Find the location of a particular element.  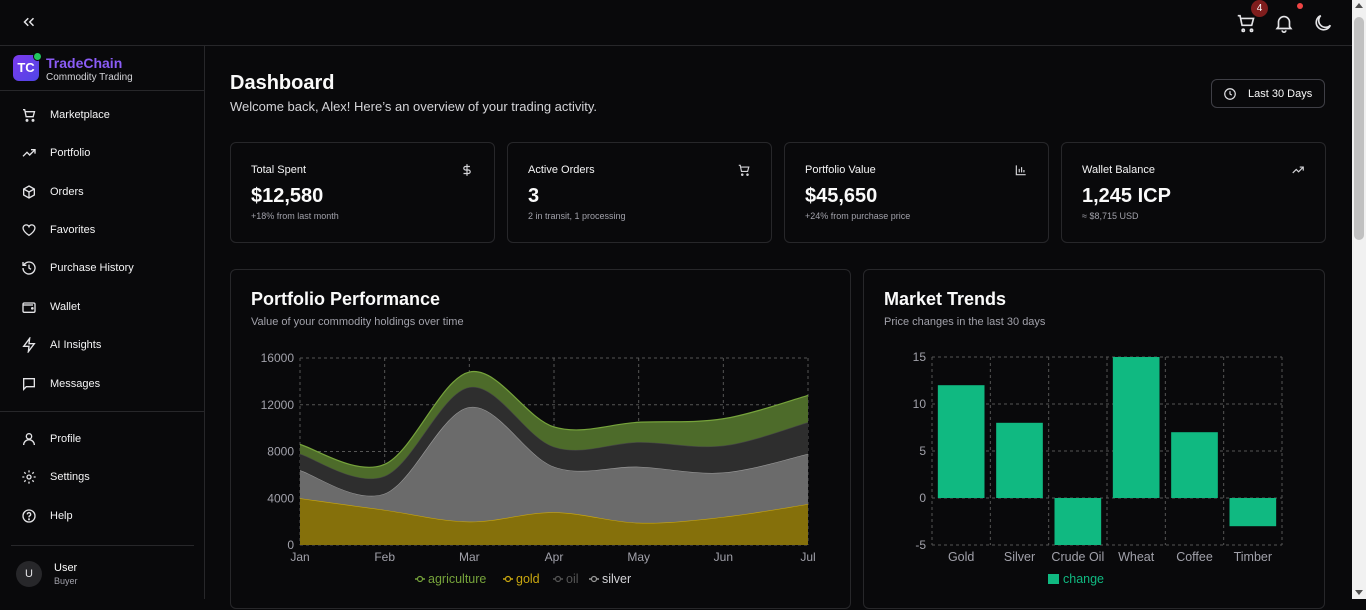

scroll-up-arrow is located at coordinates (1359, 5).